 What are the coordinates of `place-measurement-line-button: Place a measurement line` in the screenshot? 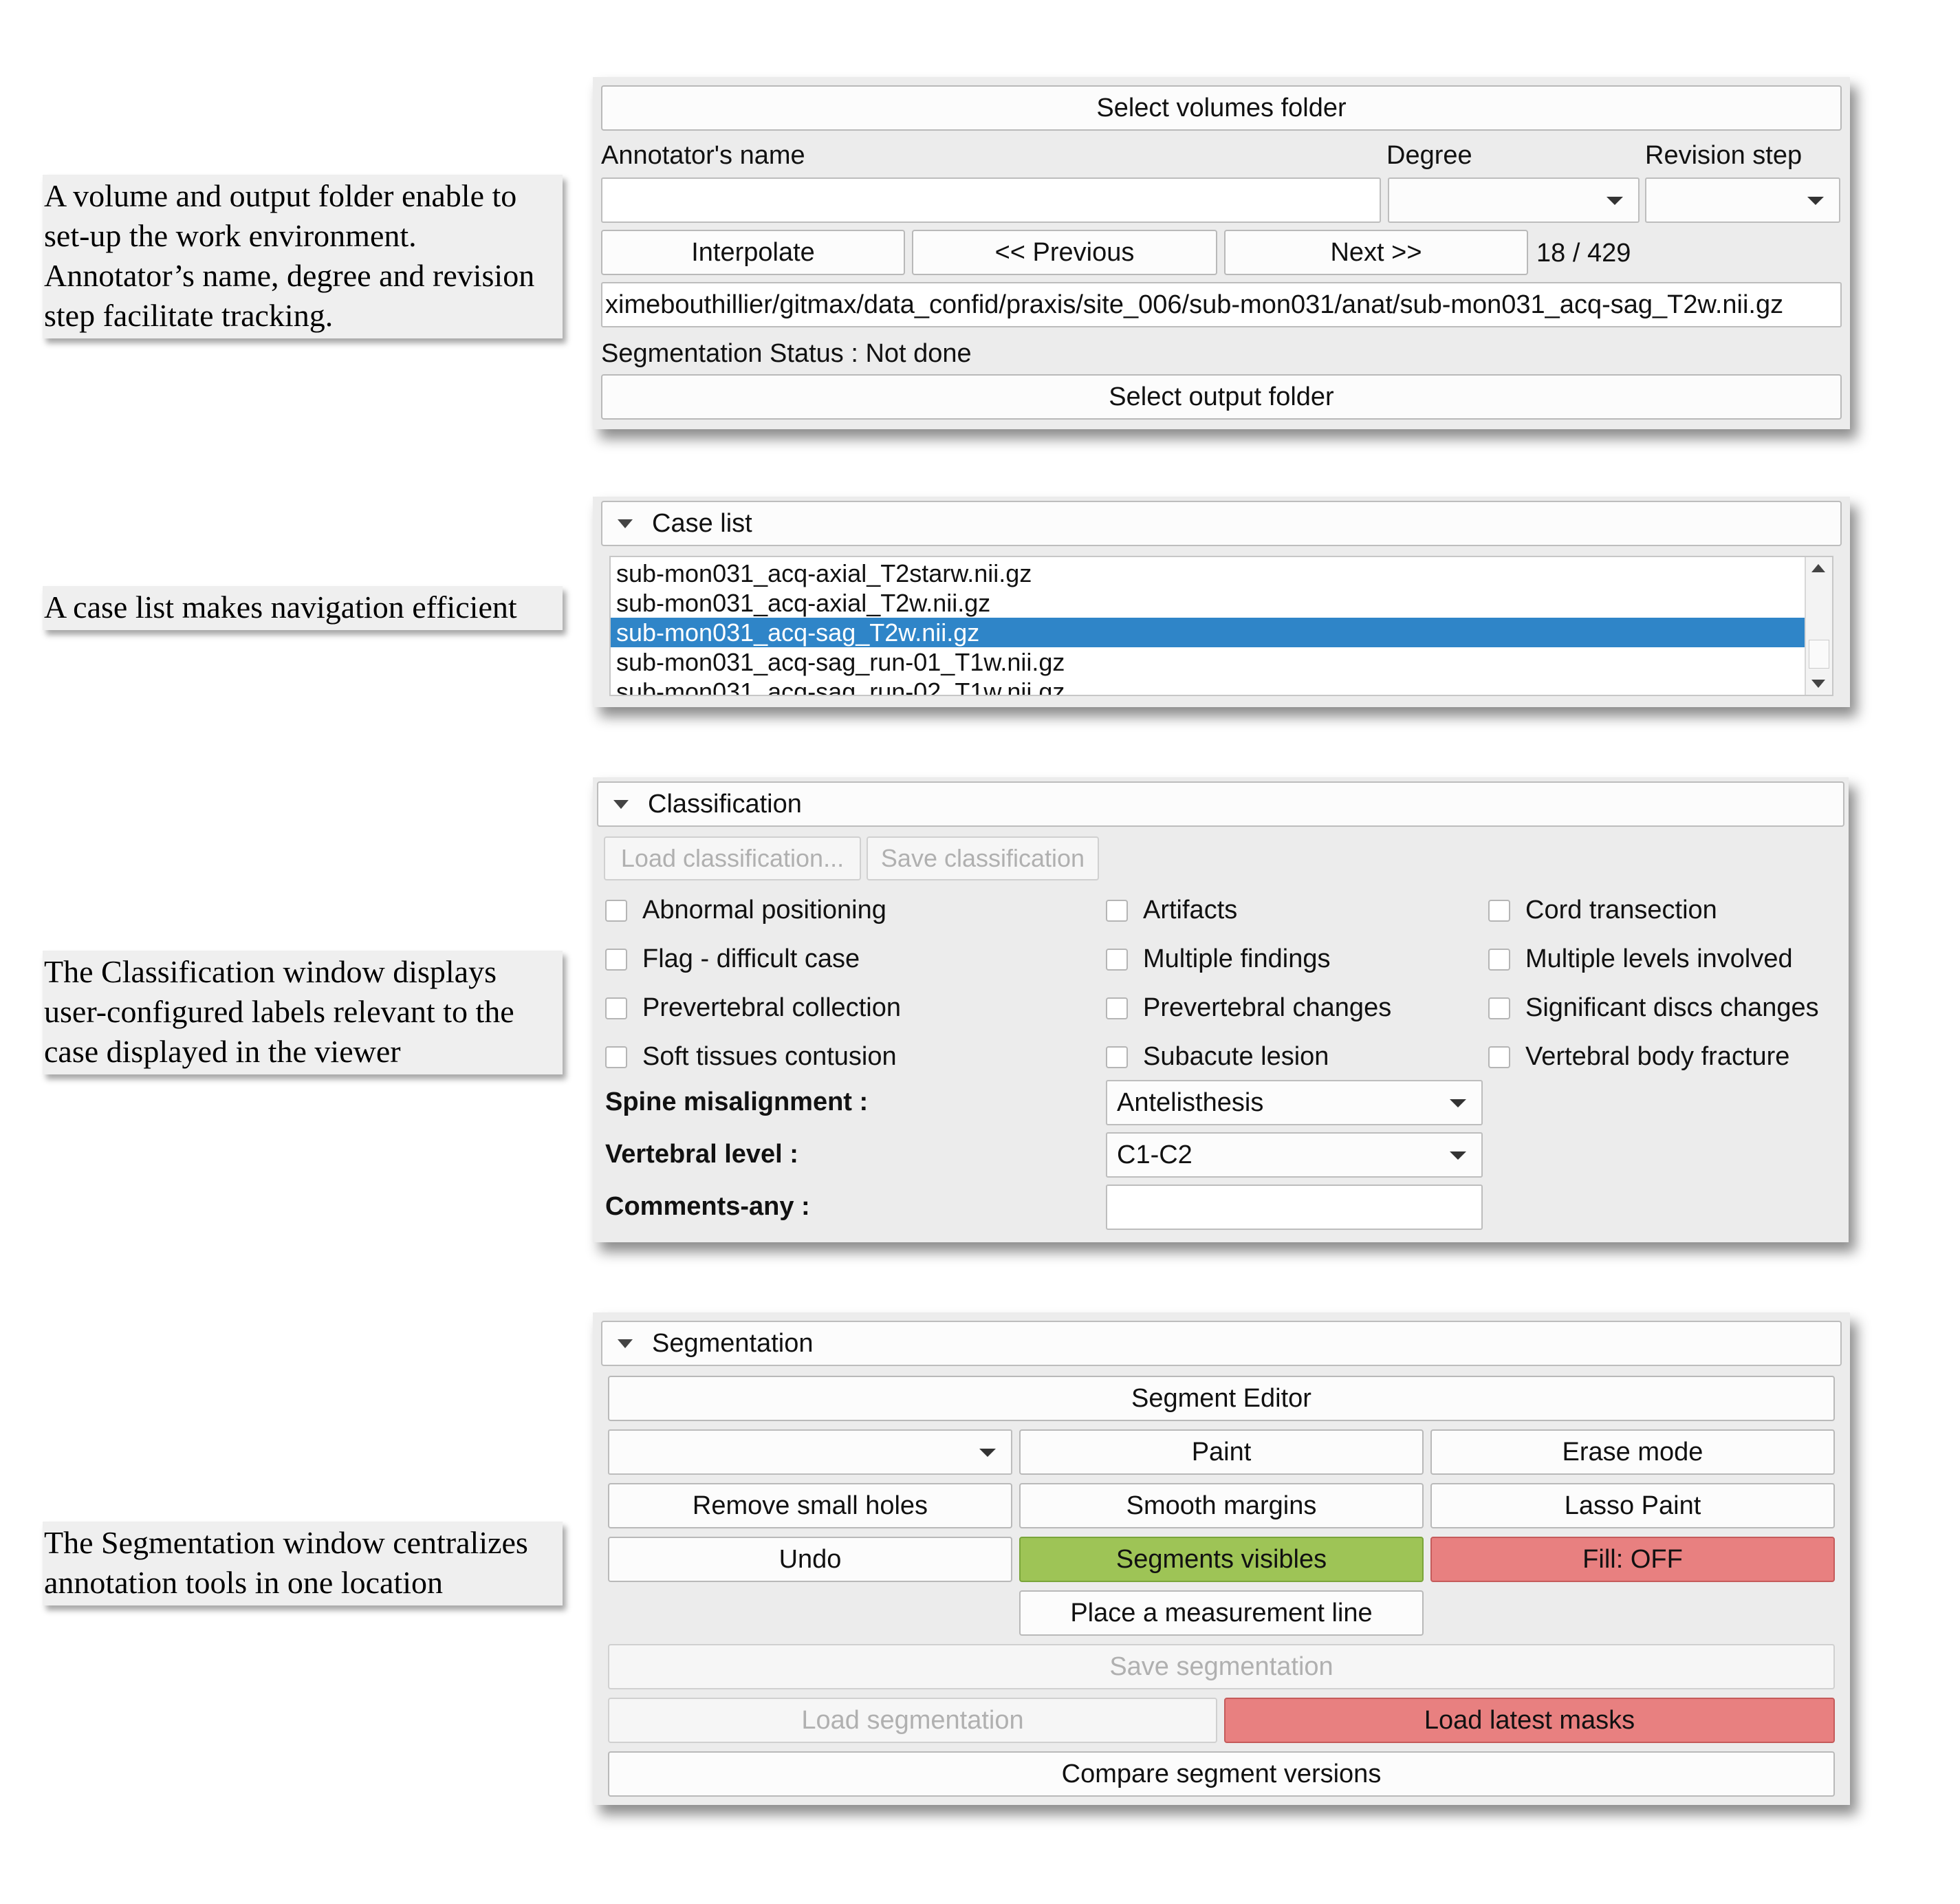 It's located at (1221, 1613).